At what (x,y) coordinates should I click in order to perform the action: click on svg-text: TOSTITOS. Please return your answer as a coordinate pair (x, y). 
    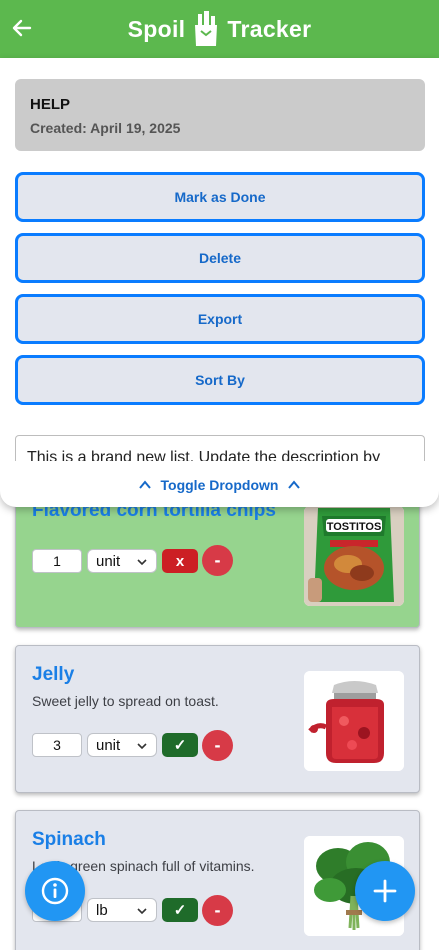
    Looking at the image, I should click on (354, 527).